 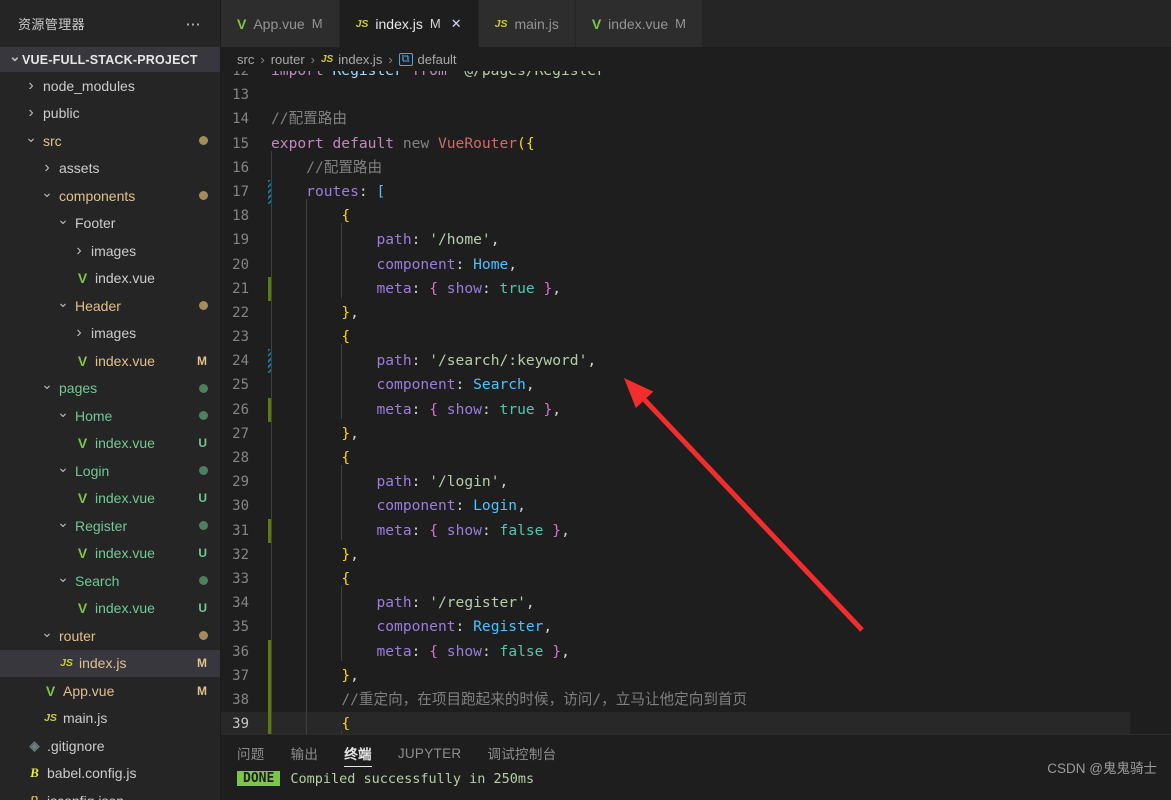 I want to click on close-icon: ✕, so click(x=456, y=24).